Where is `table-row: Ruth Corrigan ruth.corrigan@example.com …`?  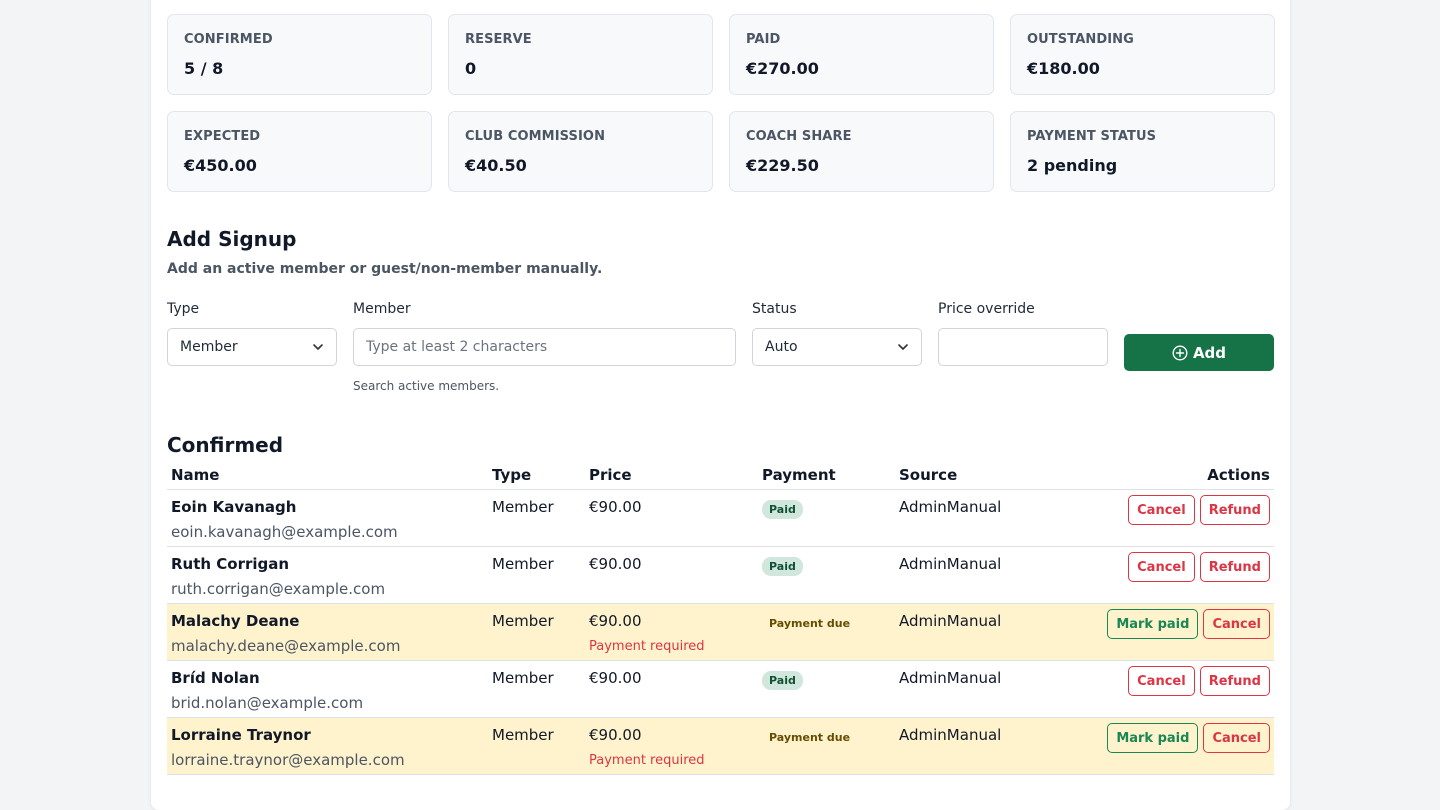
table-row: Ruth Corrigan ruth.corrigan@example.com … is located at coordinates (720, 575).